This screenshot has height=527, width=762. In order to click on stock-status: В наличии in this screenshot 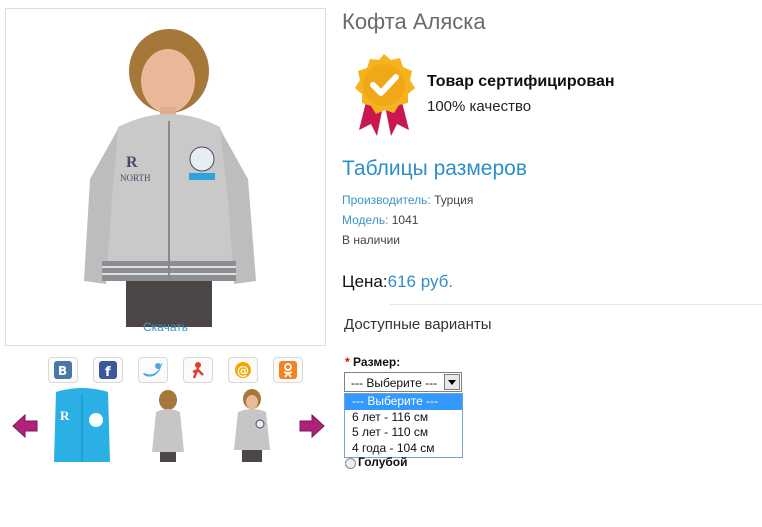, I will do `click(371, 240)`.